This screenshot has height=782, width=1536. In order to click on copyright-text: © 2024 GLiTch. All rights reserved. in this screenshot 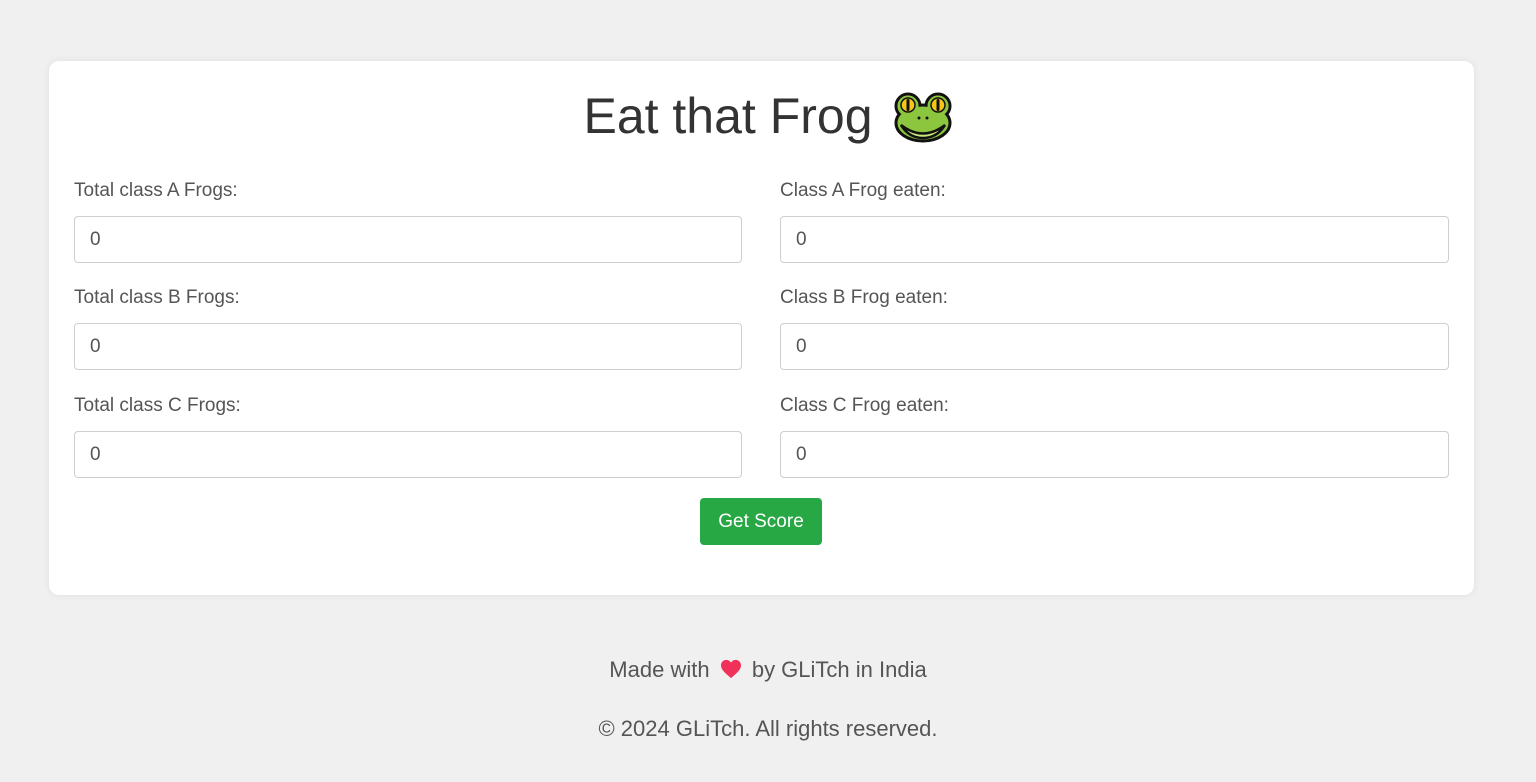, I will do `click(768, 728)`.